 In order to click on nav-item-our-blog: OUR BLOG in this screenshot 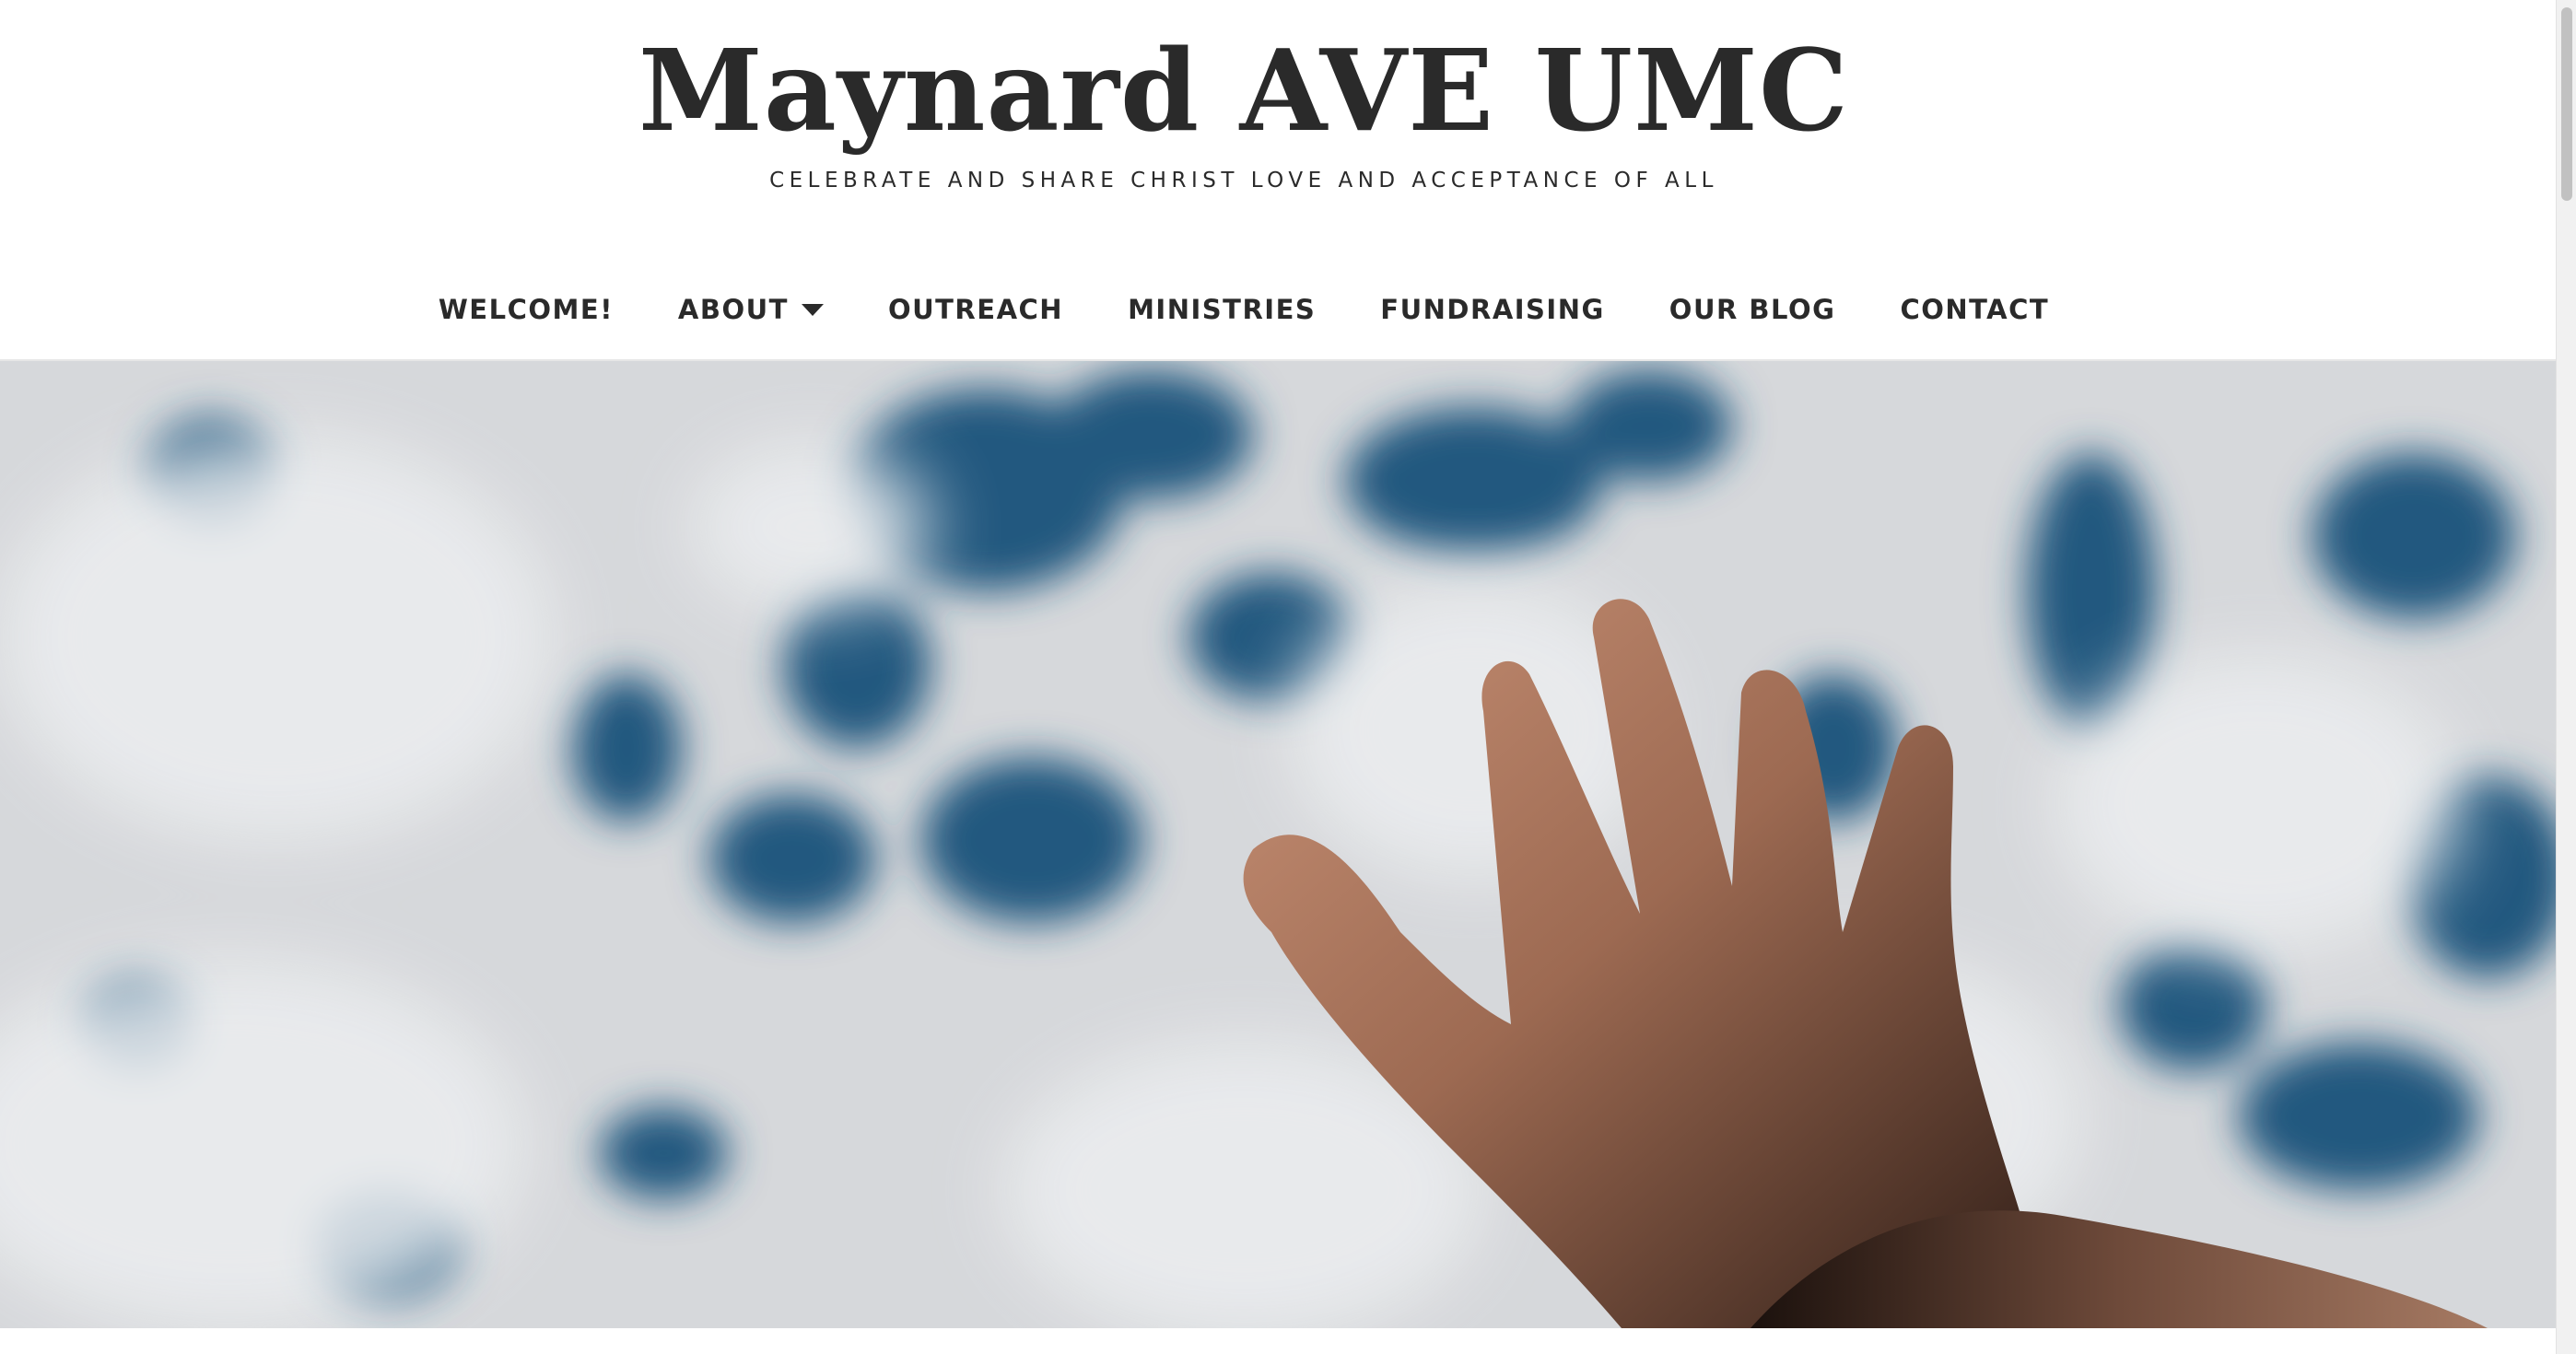, I will do `click(1752, 309)`.